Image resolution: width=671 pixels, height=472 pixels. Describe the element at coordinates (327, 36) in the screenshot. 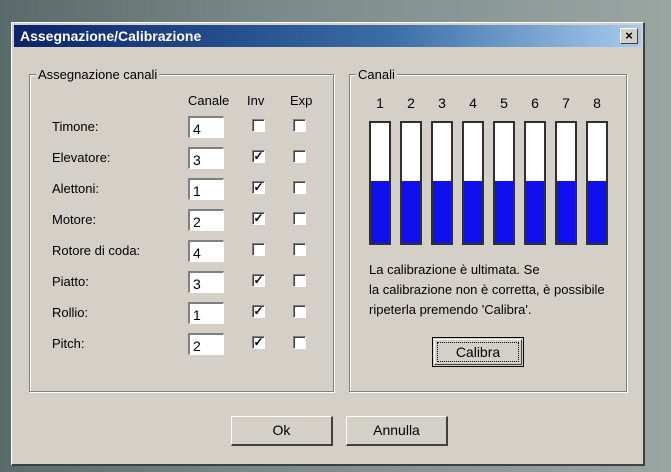

I see `title-bar: Assegnazione/Calibrazione ×` at that location.